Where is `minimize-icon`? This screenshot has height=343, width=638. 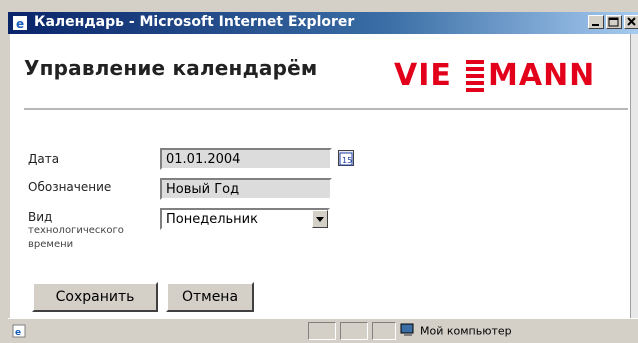
minimize-icon is located at coordinates (596, 22).